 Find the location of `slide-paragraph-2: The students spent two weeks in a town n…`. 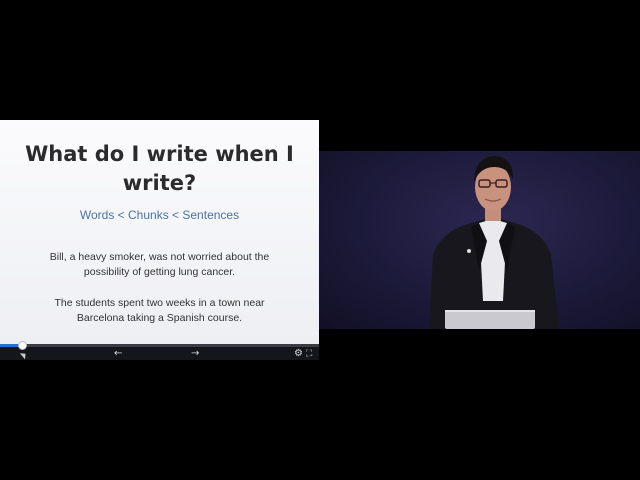

slide-paragraph-2: The students spent two weeks in a town n… is located at coordinates (159, 310).